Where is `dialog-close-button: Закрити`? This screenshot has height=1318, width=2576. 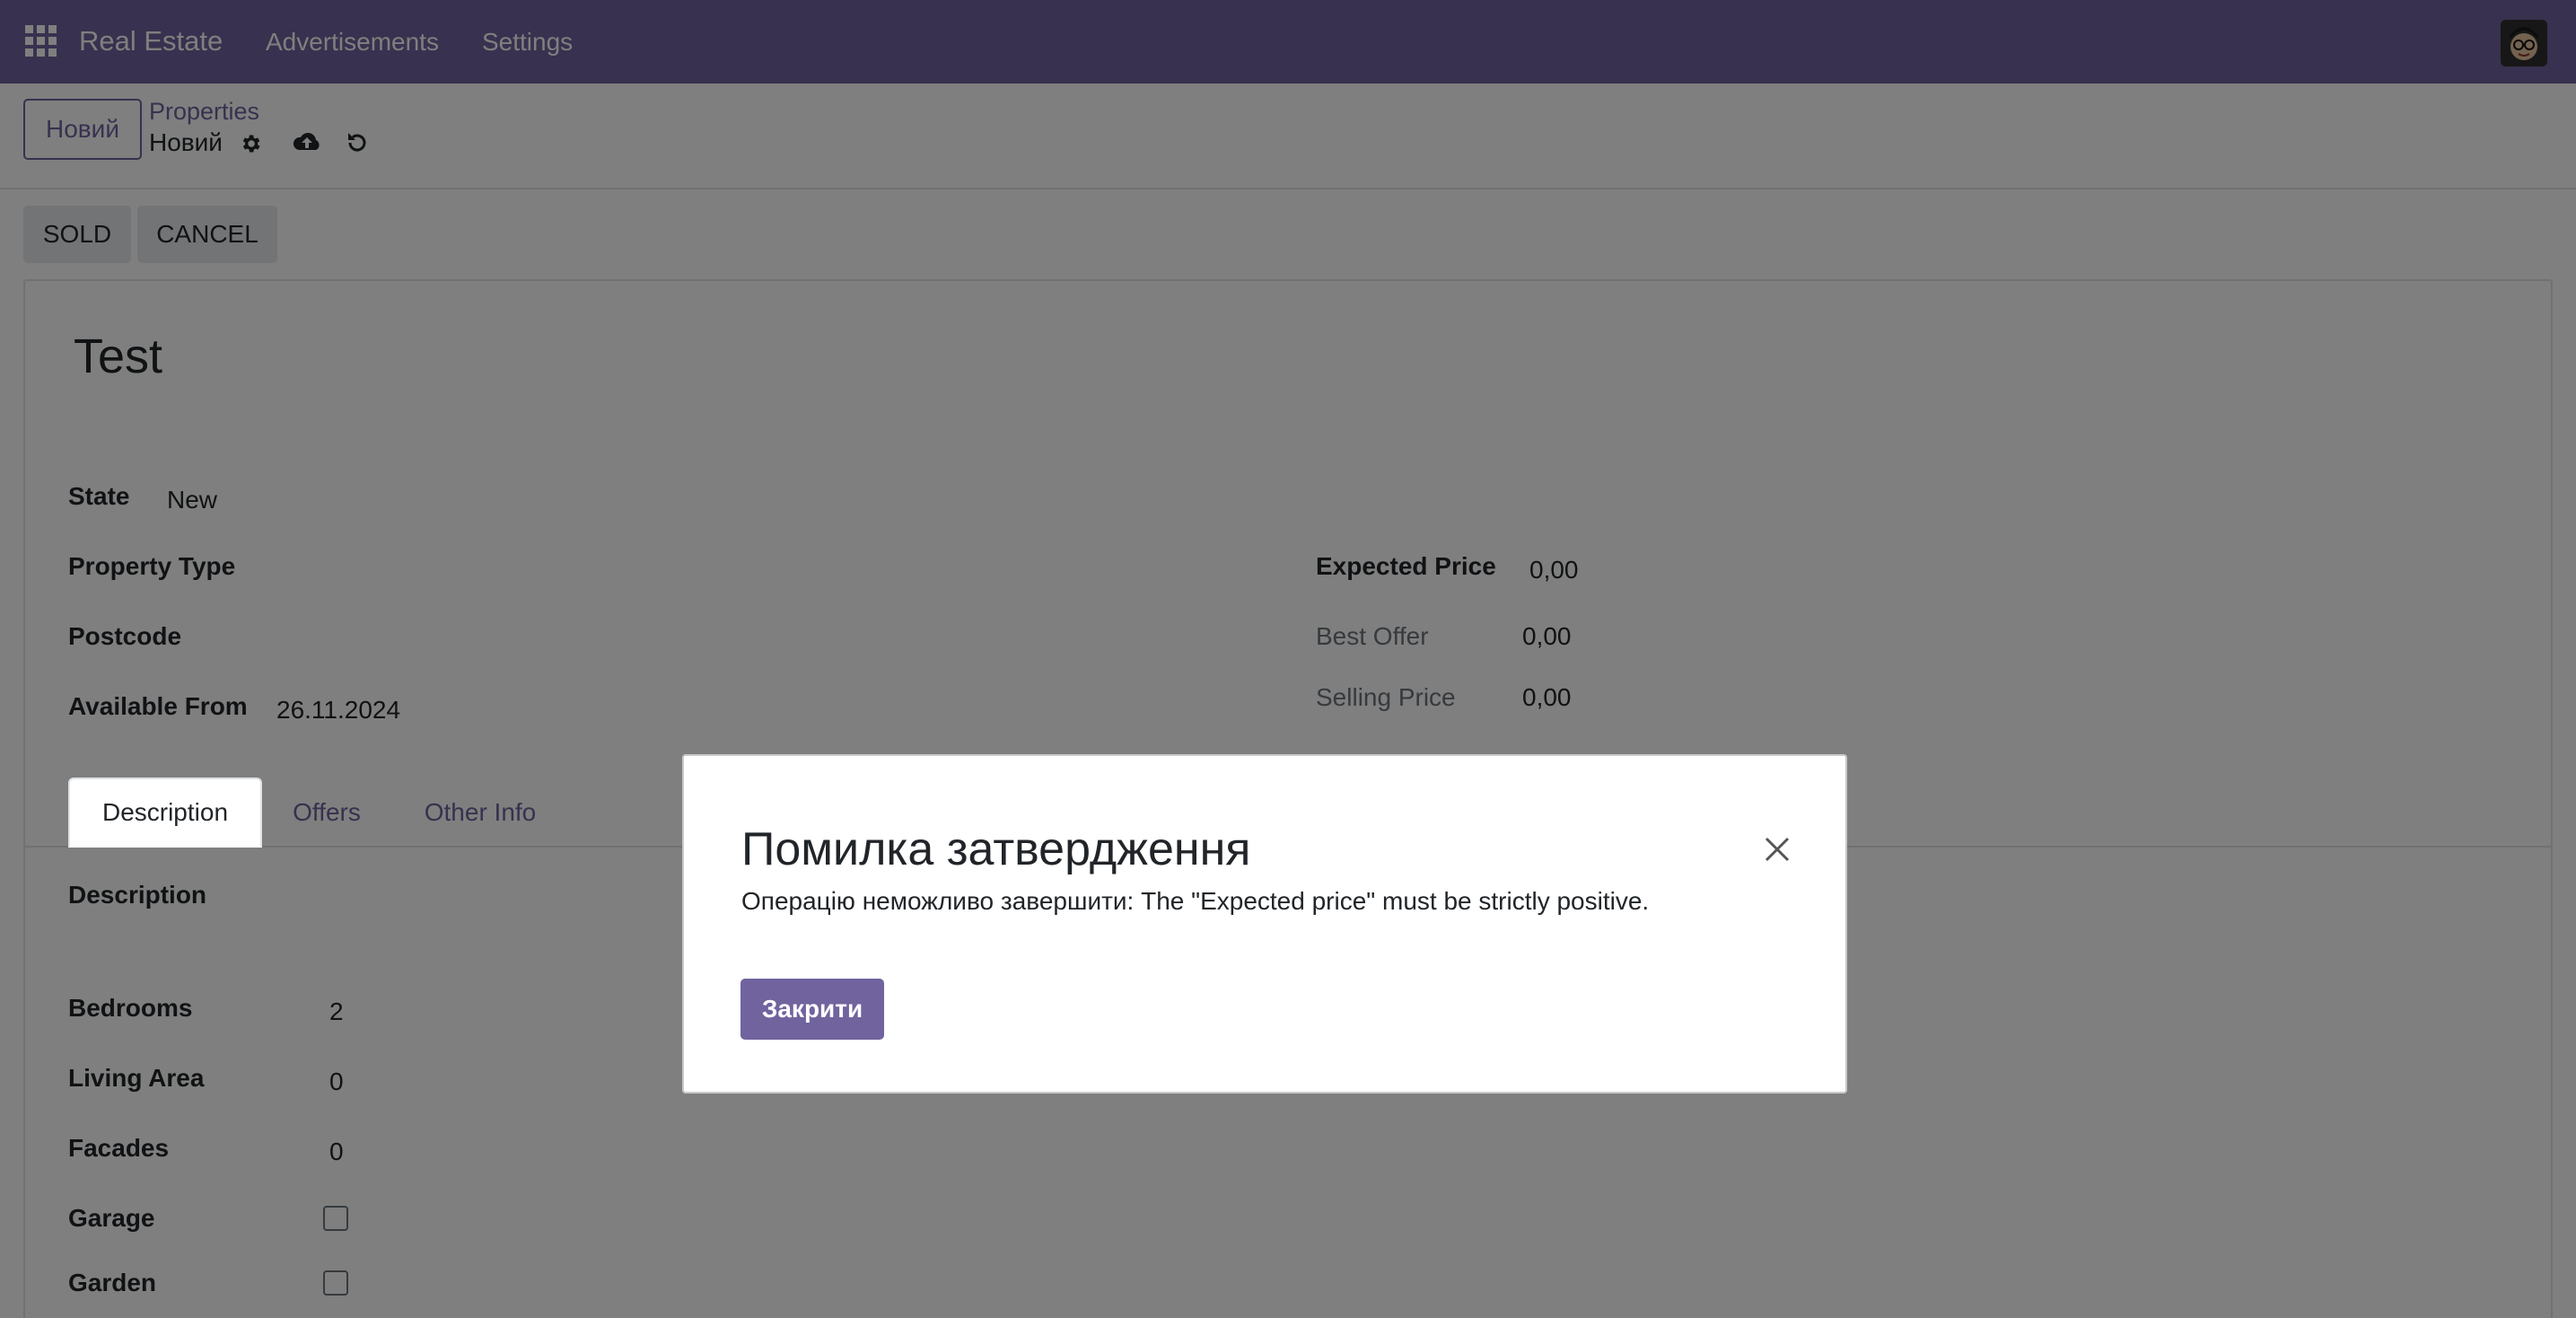
dialog-close-button: Закрити is located at coordinates (812, 1009).